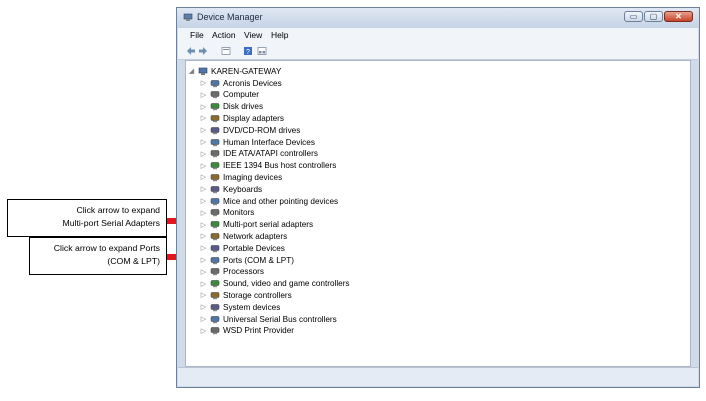 Image resolution: width=706 pixels, height=401 pixels. I want to click on tree-item-label: Ports (COM & LPT), so click(258, 260).